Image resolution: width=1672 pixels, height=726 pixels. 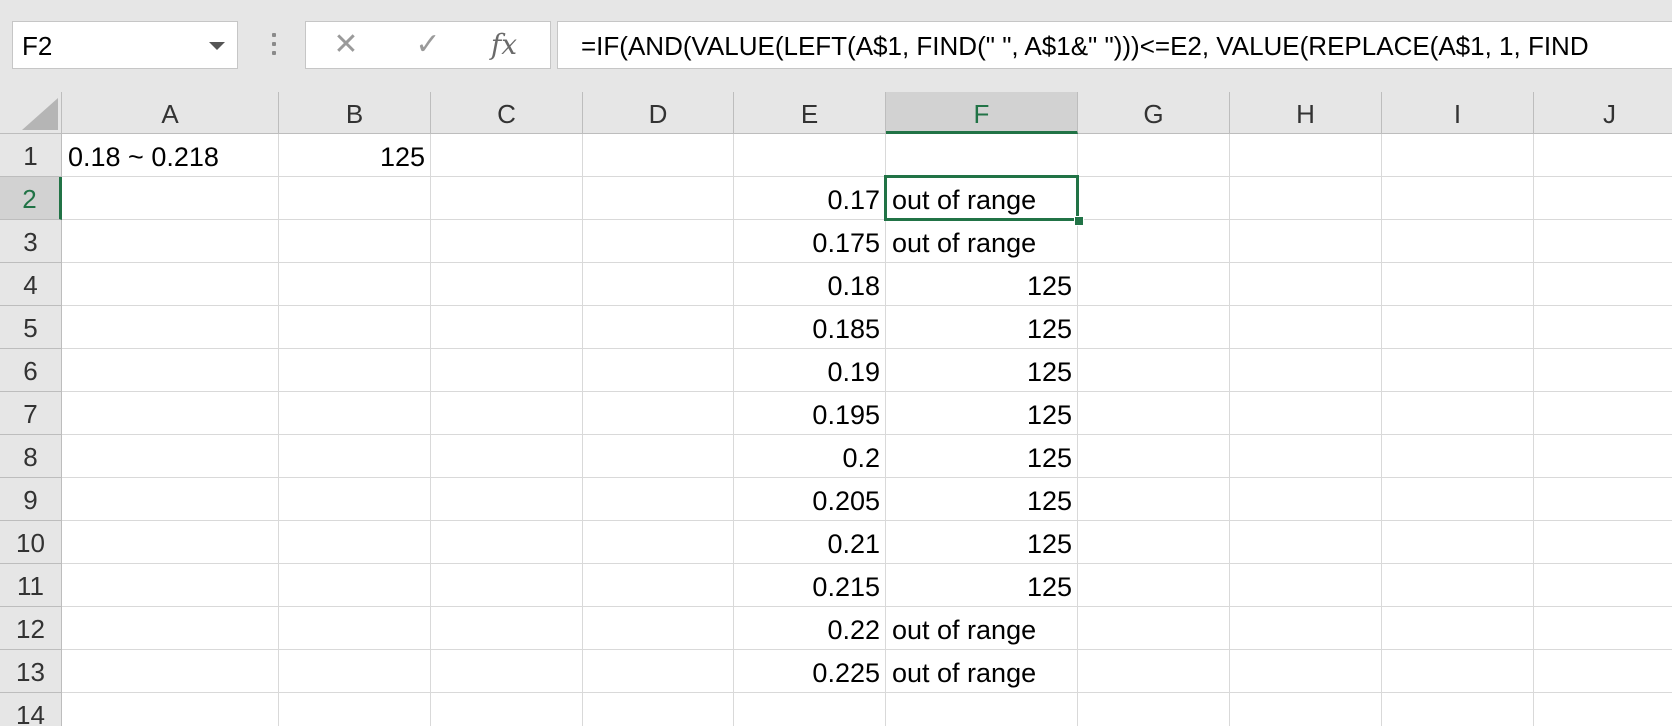 I want to click on grip-icon, so click(x=274, y=46).